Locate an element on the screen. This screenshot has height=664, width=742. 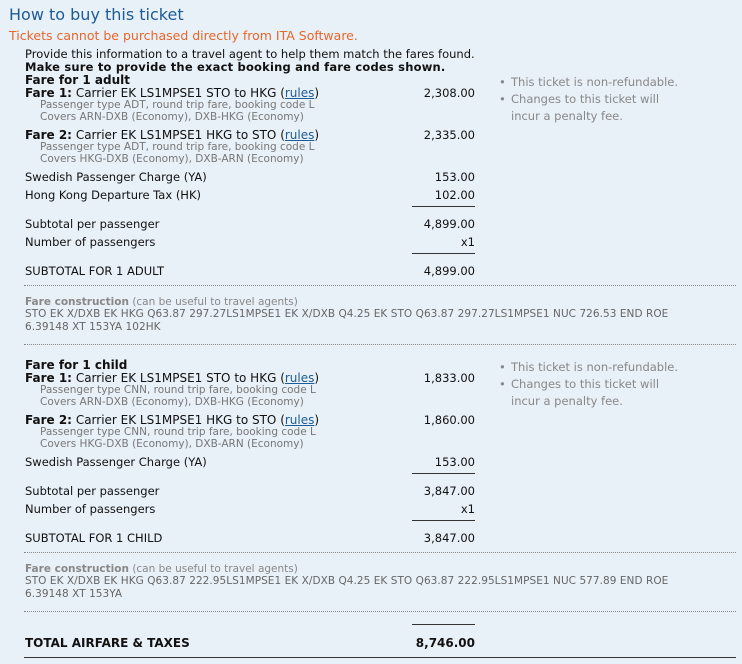
adult-total-amount: 4,899.00 is located at coordinates (449, 271).